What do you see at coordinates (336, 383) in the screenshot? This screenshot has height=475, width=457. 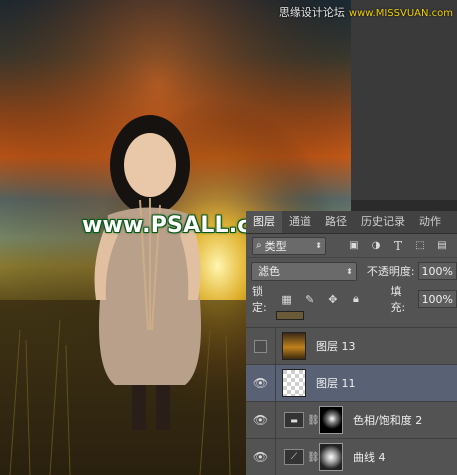 I see `layer-name: 图层 11` at bounding box center [336, 383].